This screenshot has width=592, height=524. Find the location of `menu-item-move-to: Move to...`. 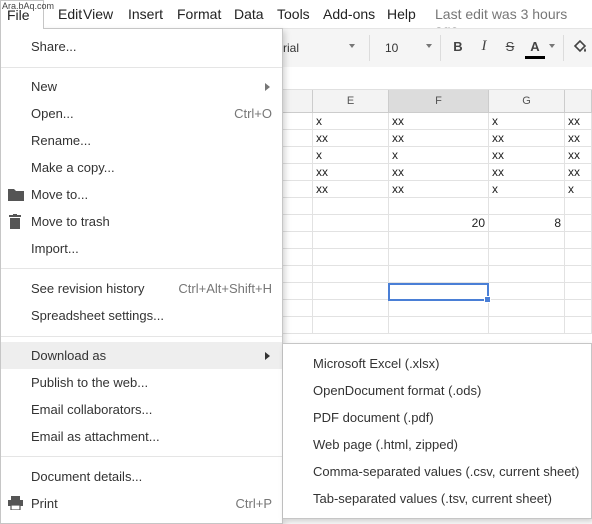

menu-item-move-to: Move to... is located at coordinates (141, 194).